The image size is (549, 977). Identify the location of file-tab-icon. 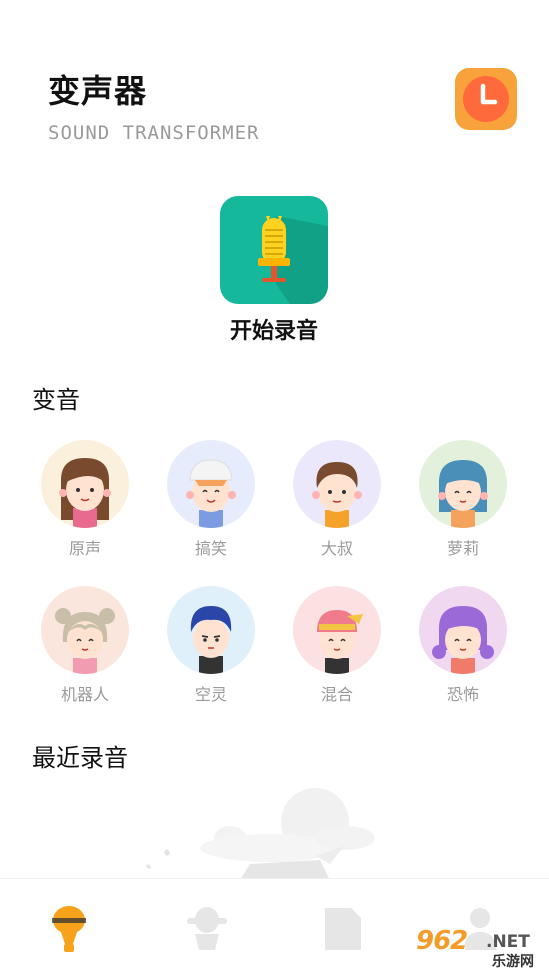
(343, 929).